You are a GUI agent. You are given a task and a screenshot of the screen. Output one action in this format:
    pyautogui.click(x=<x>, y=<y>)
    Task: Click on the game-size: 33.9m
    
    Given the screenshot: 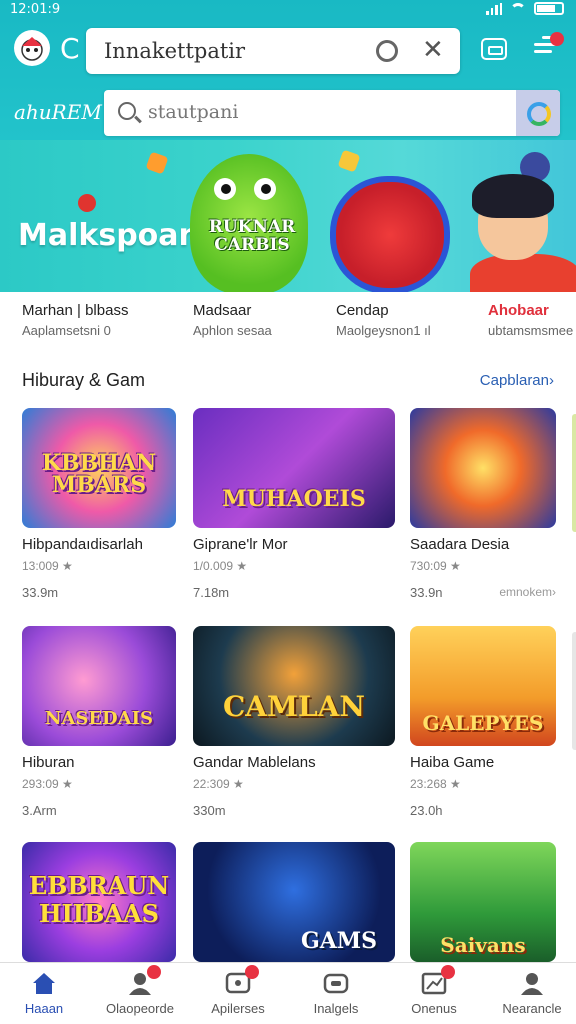 What is the action you would take?
    pyautogui.click(x=40, y=592)
    